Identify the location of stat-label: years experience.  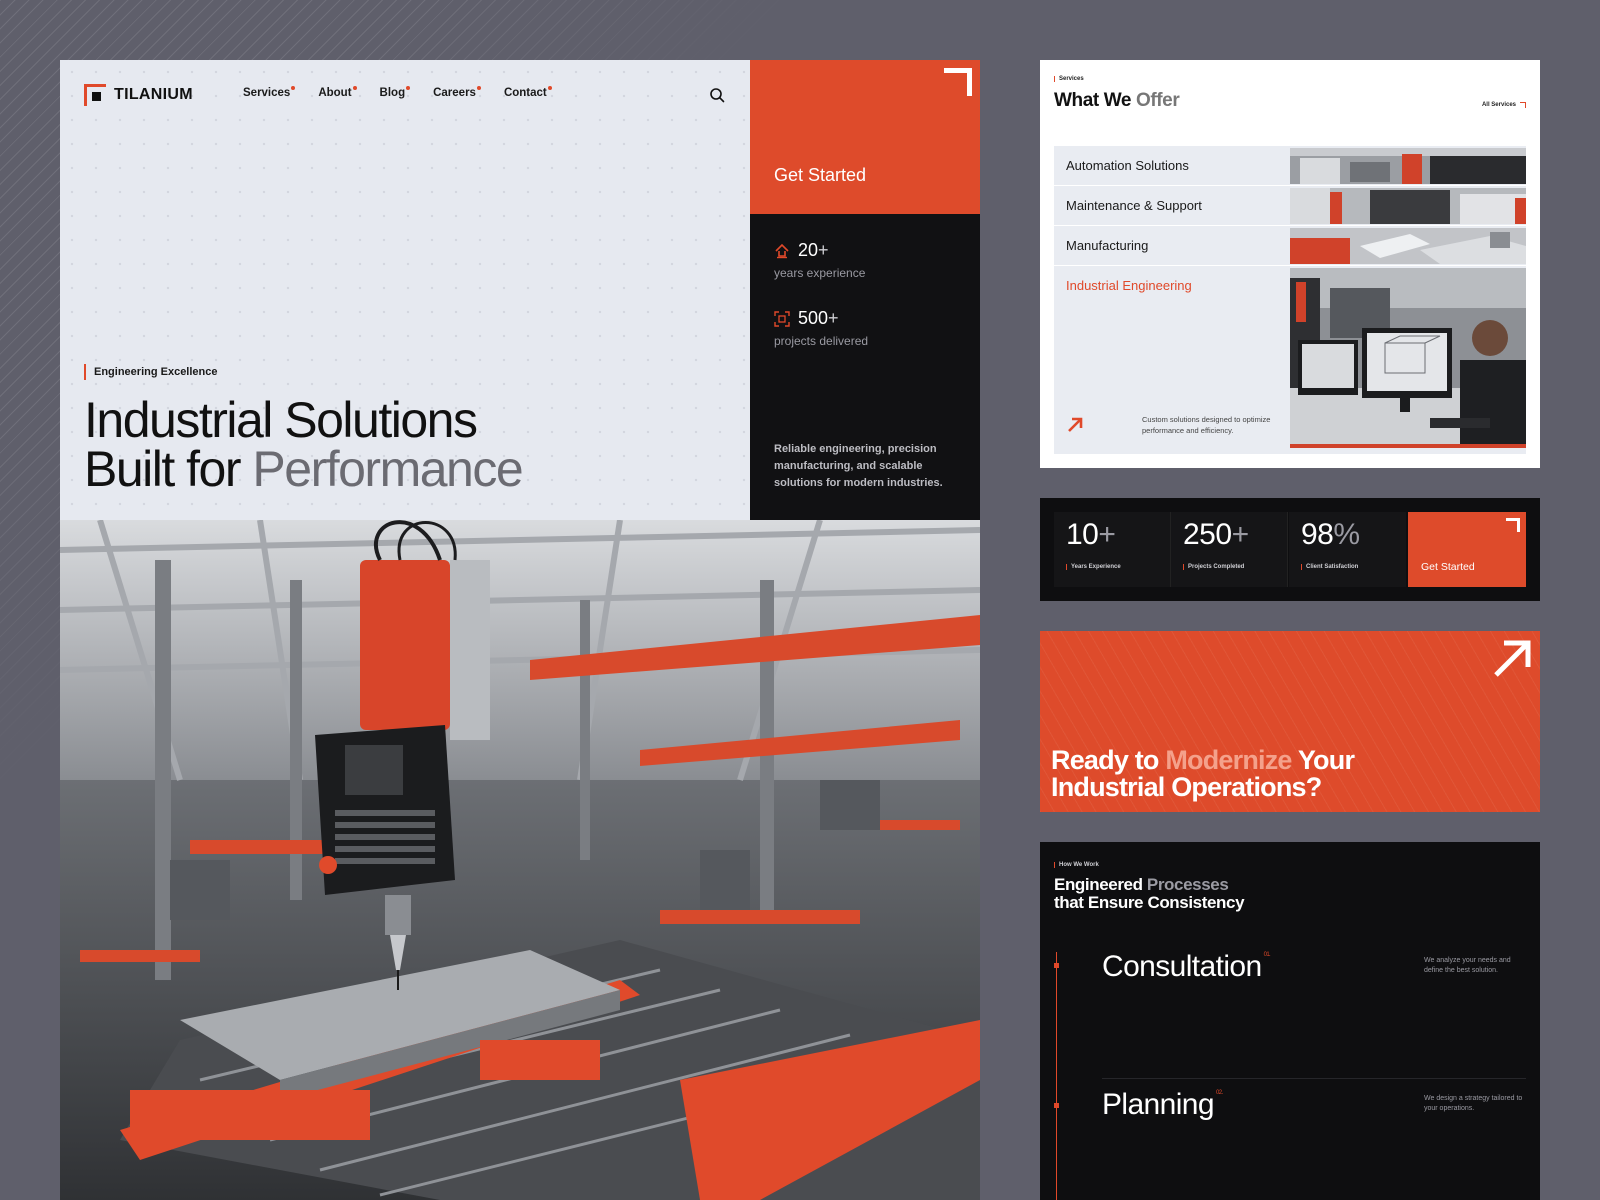
(820, 273).